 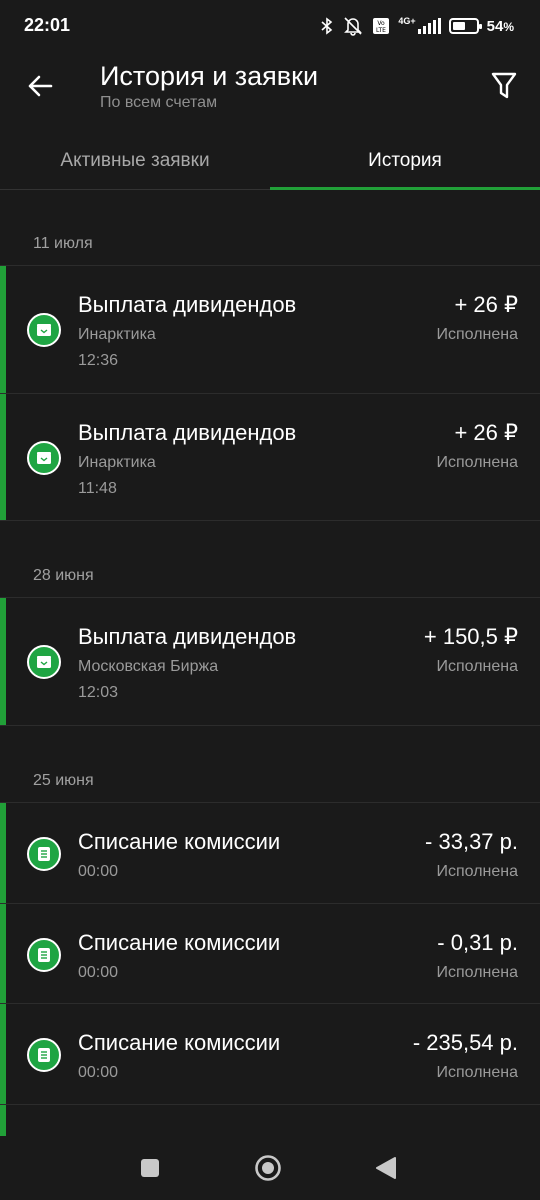 I want to click on operation-time: 12:36, so click(x=98, y=360).